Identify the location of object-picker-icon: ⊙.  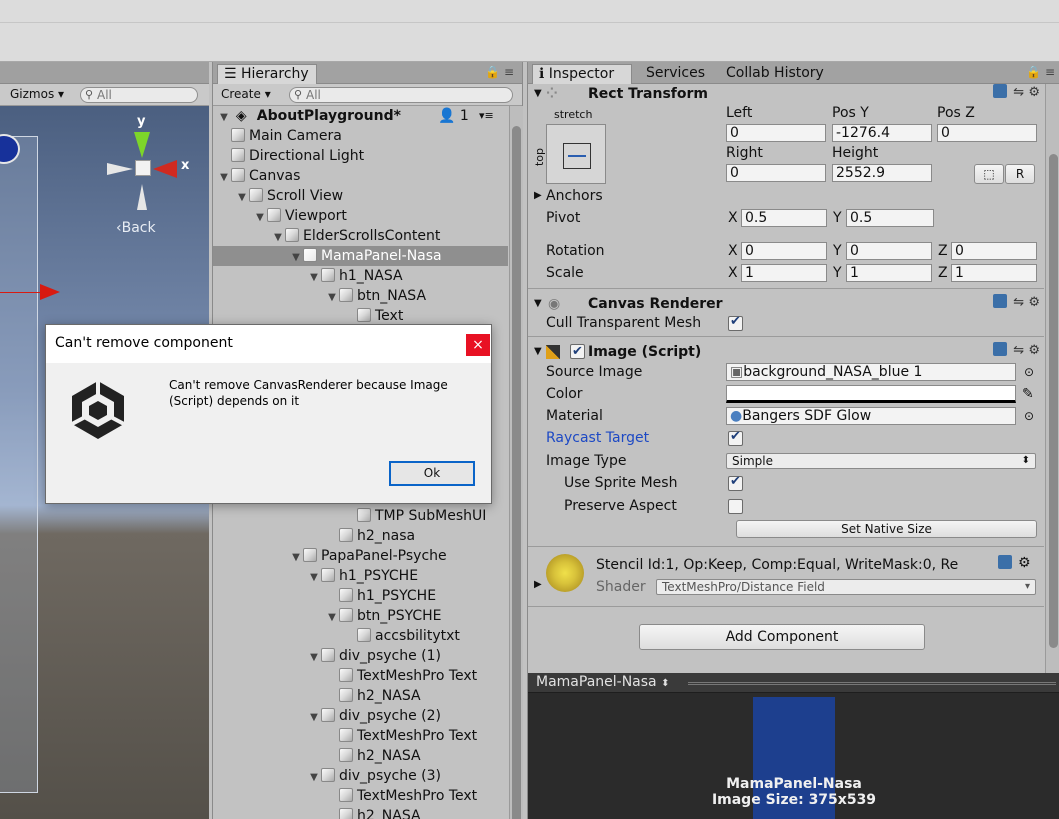
(1029, 372).